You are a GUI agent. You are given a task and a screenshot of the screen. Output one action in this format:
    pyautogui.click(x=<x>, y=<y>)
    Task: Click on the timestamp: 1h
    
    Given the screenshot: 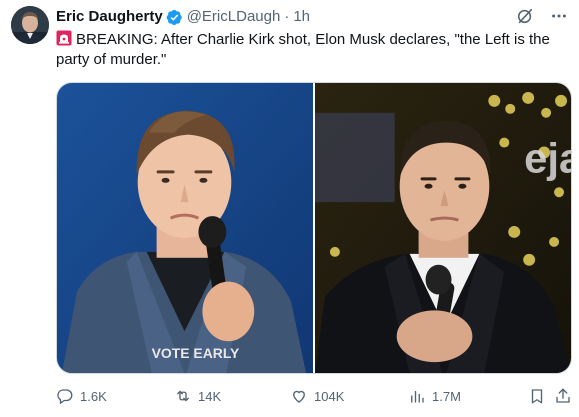 What is the action you would take?
    pyautogui.click(x=301, y=17)
    